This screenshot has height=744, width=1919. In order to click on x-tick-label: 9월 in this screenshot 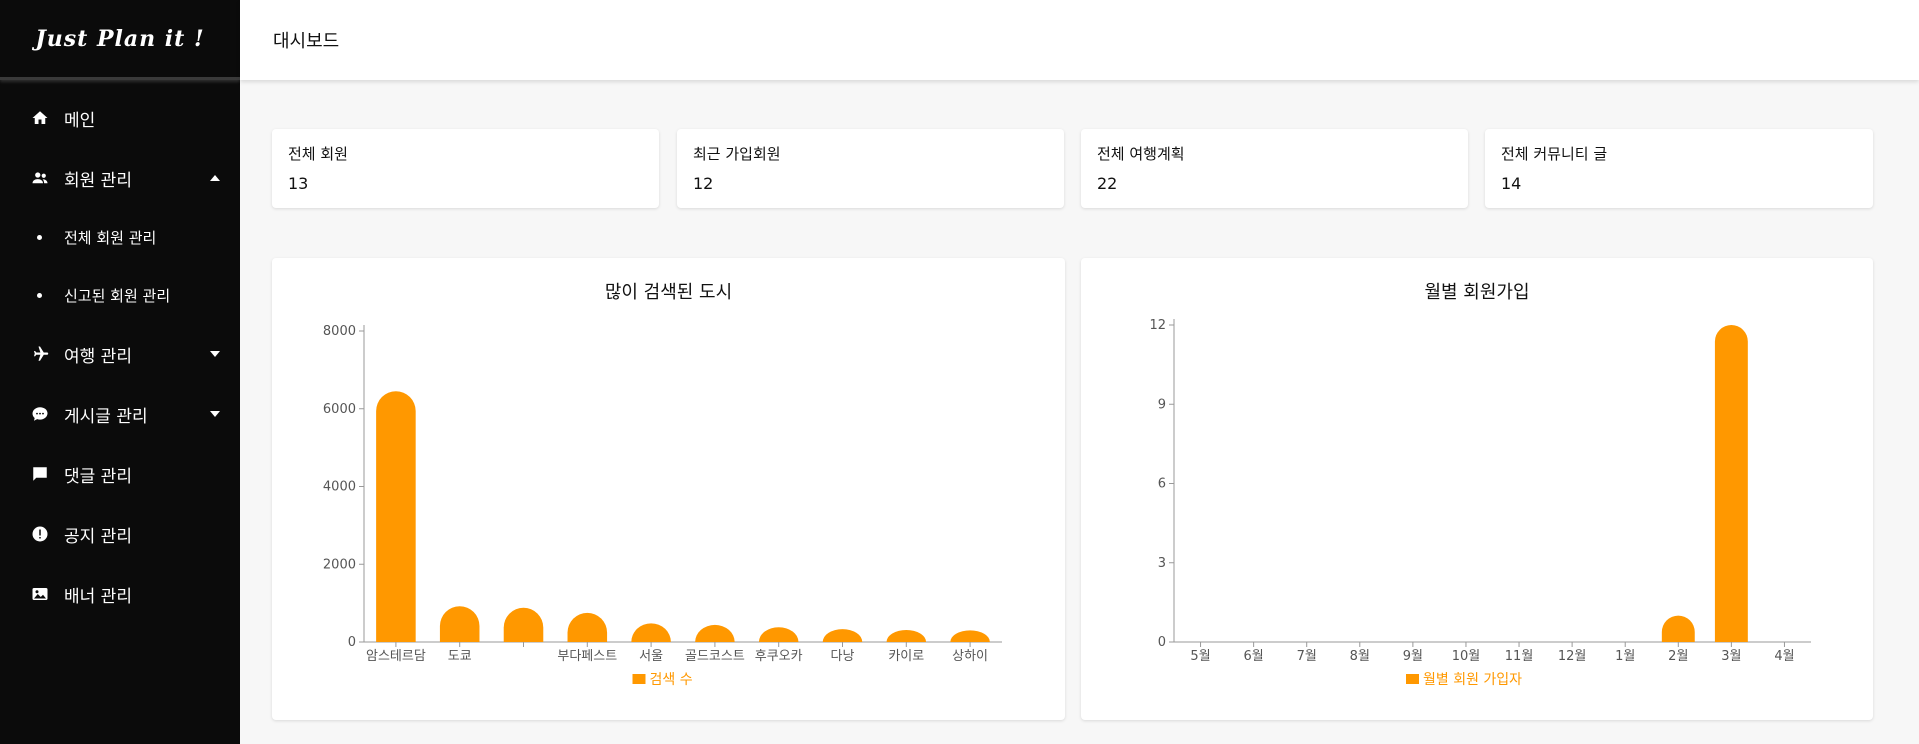, I will do `click(1413, 656)`.